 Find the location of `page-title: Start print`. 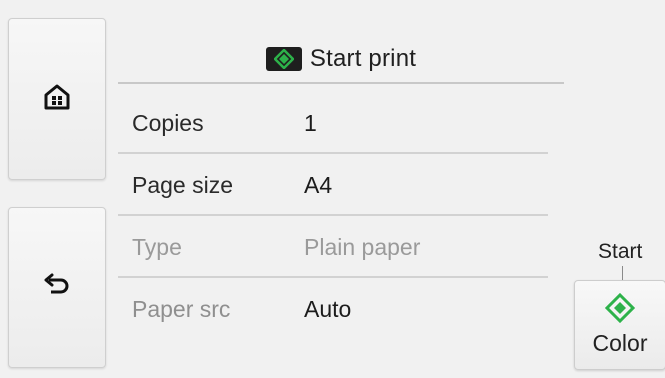

page-title: Start print is located at coordinates (363, 58).